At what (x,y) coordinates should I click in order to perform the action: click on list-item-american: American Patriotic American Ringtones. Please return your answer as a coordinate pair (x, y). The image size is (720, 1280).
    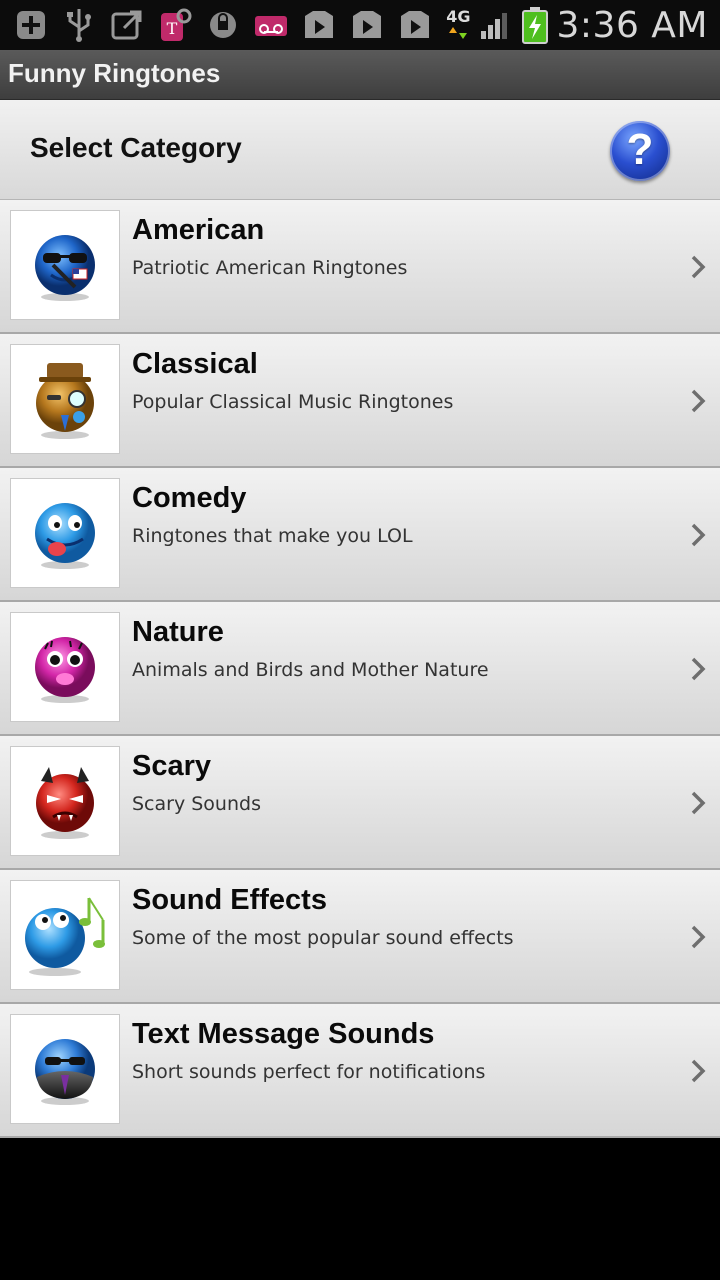
    Looking at the image, I should click on (360, 267).